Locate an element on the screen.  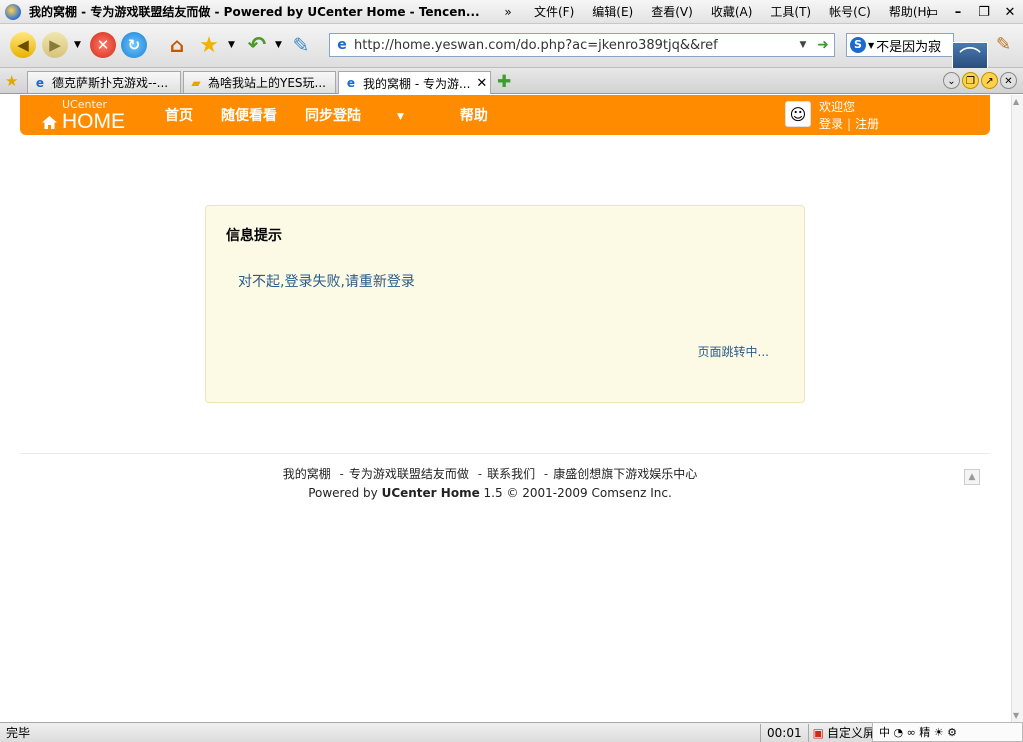
menu-tools: 工具(T) is located at coordinates (790, 11).